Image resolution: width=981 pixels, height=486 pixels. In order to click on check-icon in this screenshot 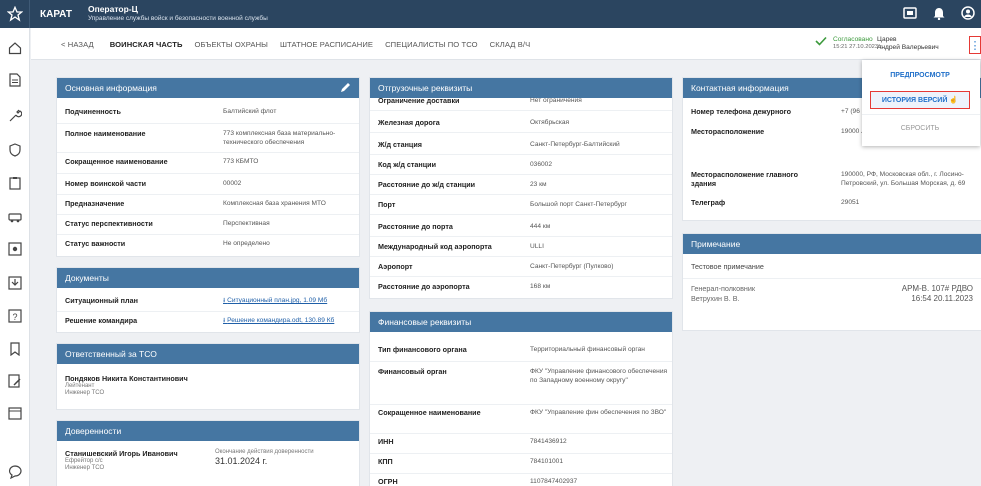, I will do `click(821, 42)`.